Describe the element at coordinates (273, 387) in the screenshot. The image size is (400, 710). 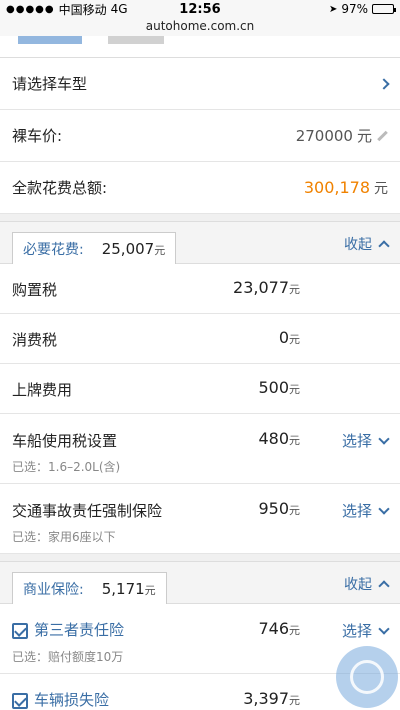
I see `fee-amount-value: 500` at that location.